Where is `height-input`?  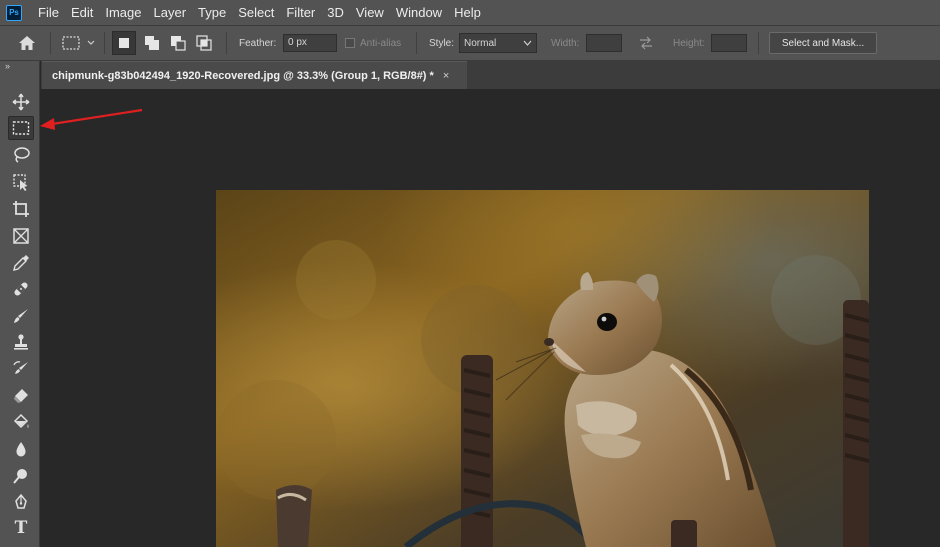 height-input is located at coordinates (729, 43).